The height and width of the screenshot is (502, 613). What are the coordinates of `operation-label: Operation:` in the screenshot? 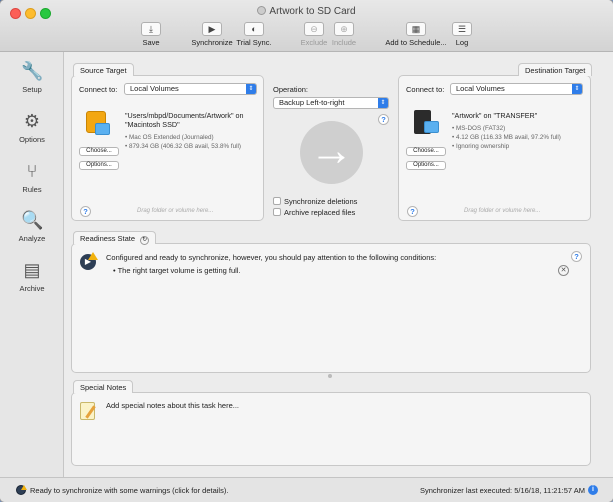 It's located at (291, 89).